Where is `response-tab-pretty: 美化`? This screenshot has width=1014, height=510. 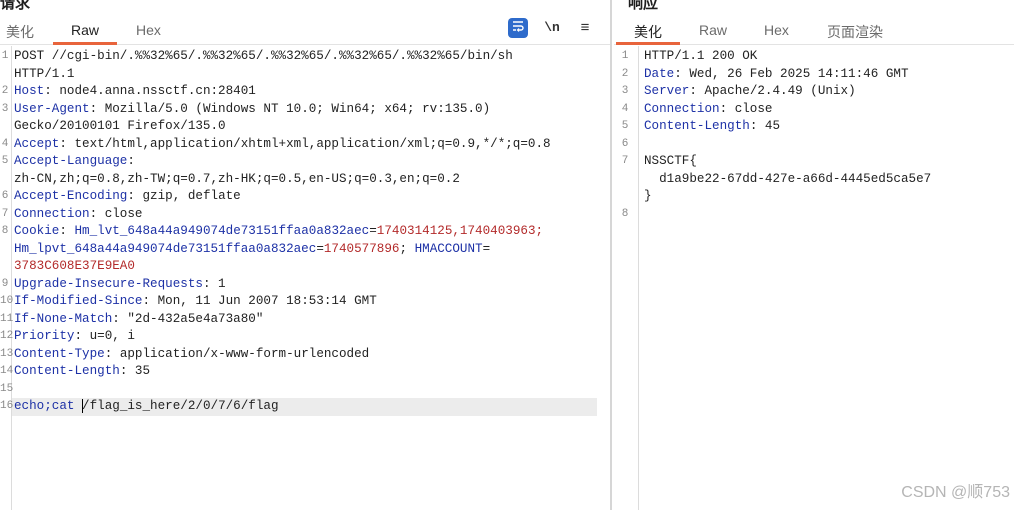
response-tab-pretty: 美化 is located at coordinates (648, 32).